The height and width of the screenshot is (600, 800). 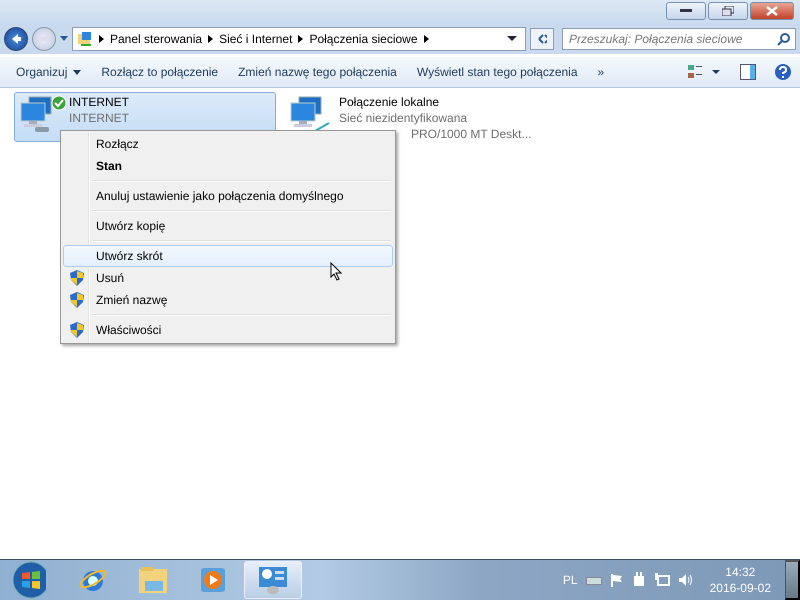 I want to click on address-bar: Panel sterowania Sieć i Internet Połączenia sieciowe, so click(x=299, y=39).